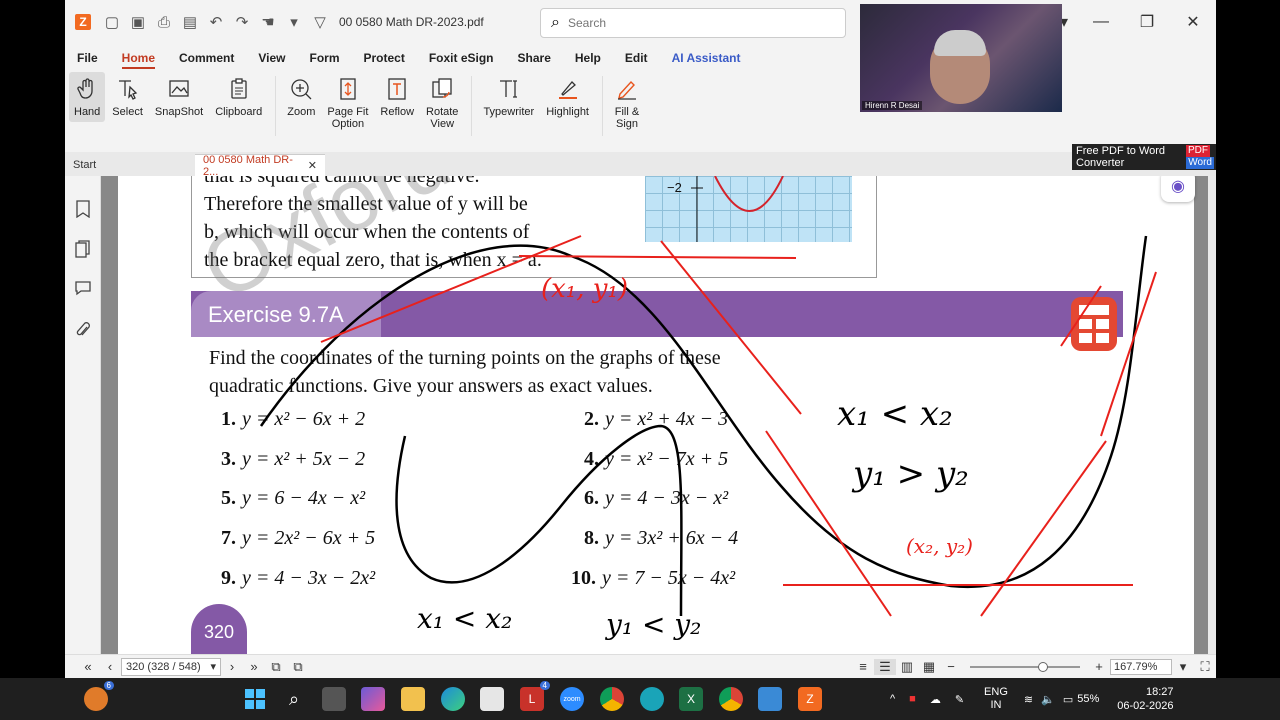  I want to click on minimize-button: —, so click(1101, 22).